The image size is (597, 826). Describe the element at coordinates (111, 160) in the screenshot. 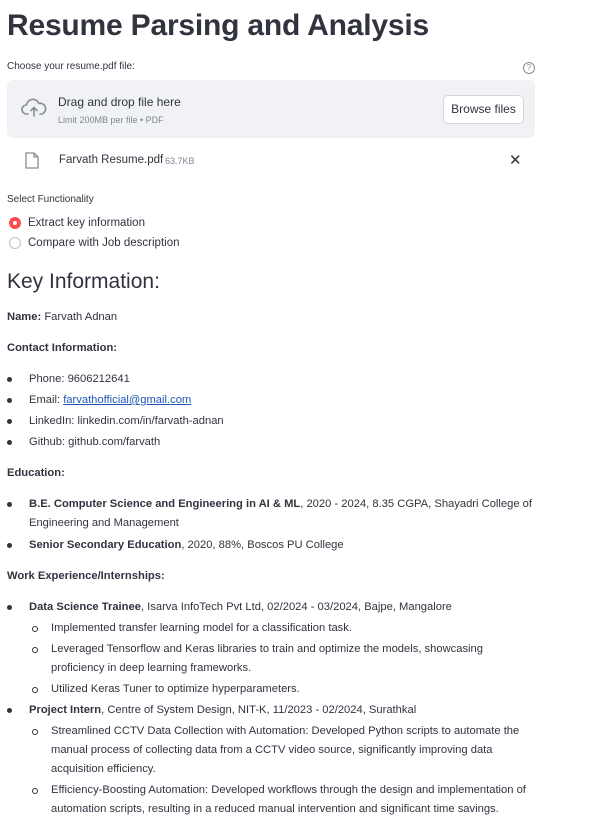

I see `file-name: Farvath Resume.pdf` at that location.